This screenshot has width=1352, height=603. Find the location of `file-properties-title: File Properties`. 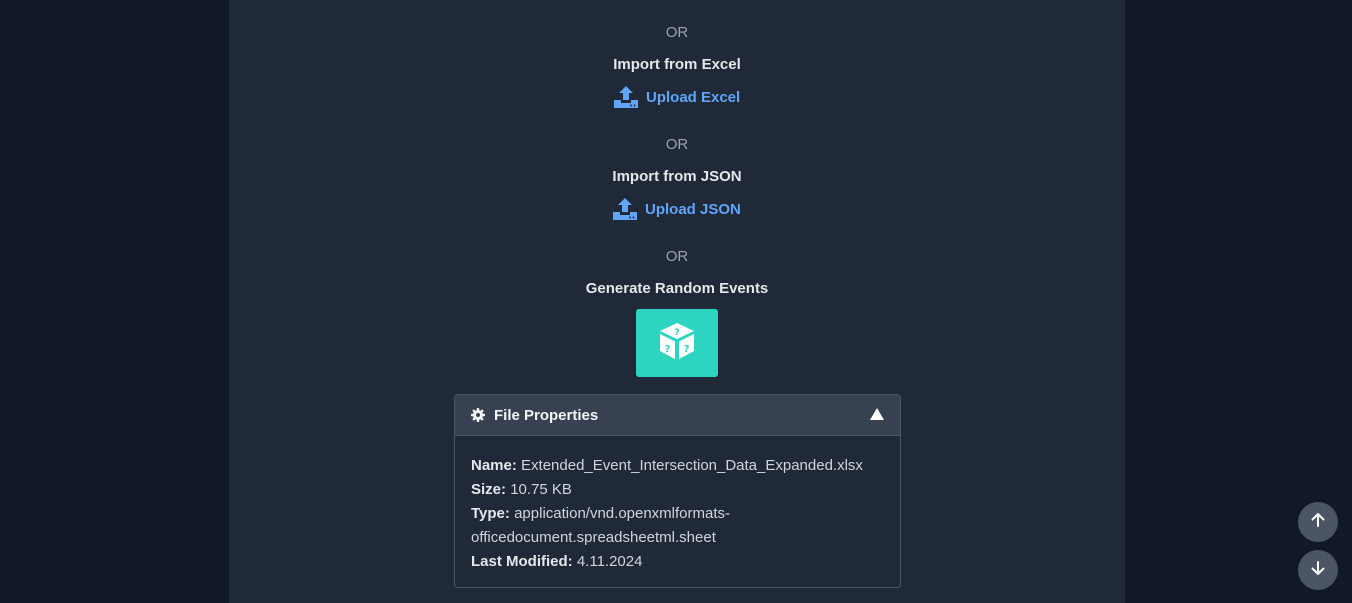

file-properties-title: File Properties is located at coordinates (546, 415).